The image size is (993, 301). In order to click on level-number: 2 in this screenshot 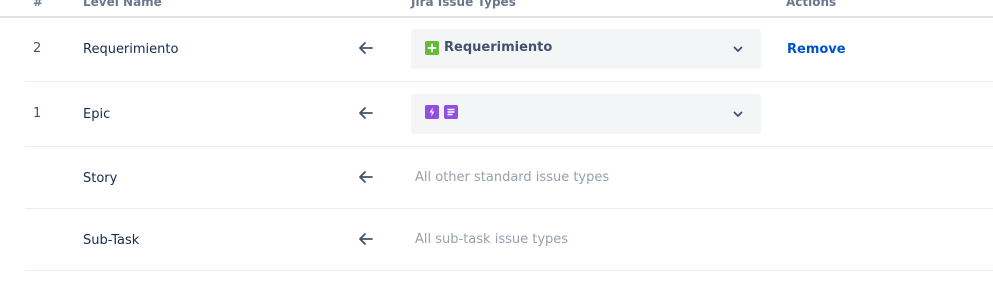, I will do `click(37, 48)`.